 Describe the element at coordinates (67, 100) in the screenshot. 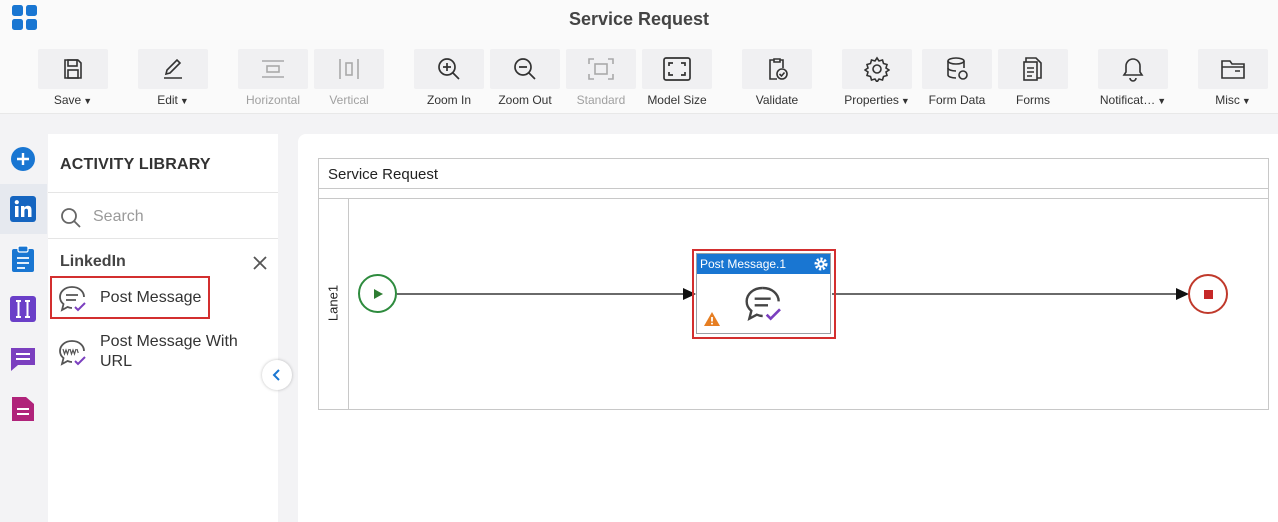

I see `save-label: Save` at that location.